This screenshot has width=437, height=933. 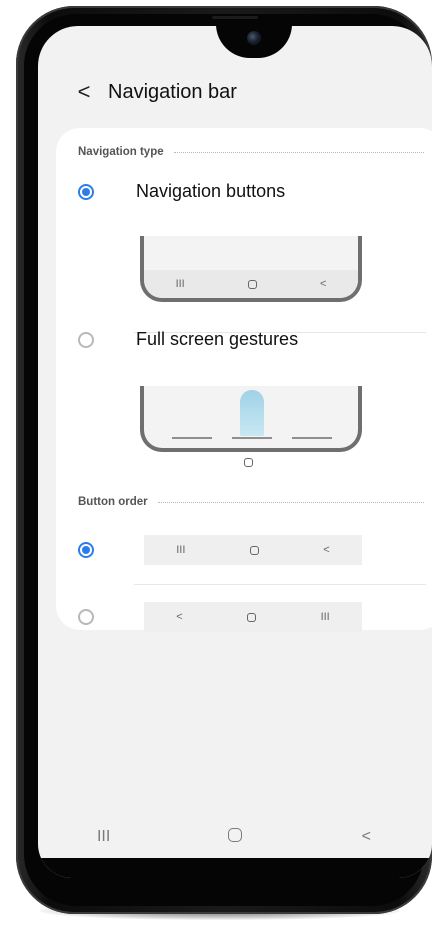 What do you see at coordinates (172, 92) in the screenshot?
I see `page-title: Navigation bar` at bounding box center [172, 92].